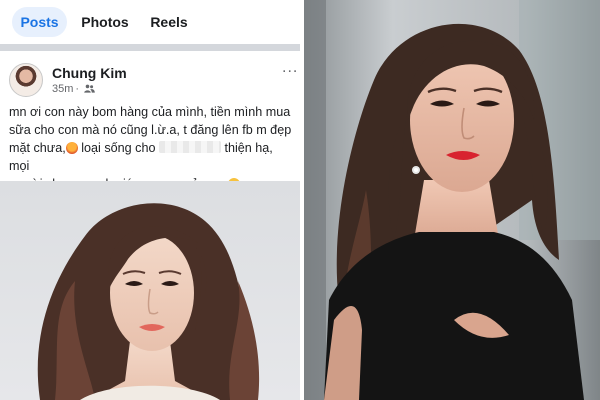 The image size is (600, 400). What do you see at coordinates (39, 22) in the screenshot?
I see `tab-posts: Posts` at bounding box center [39, 22].